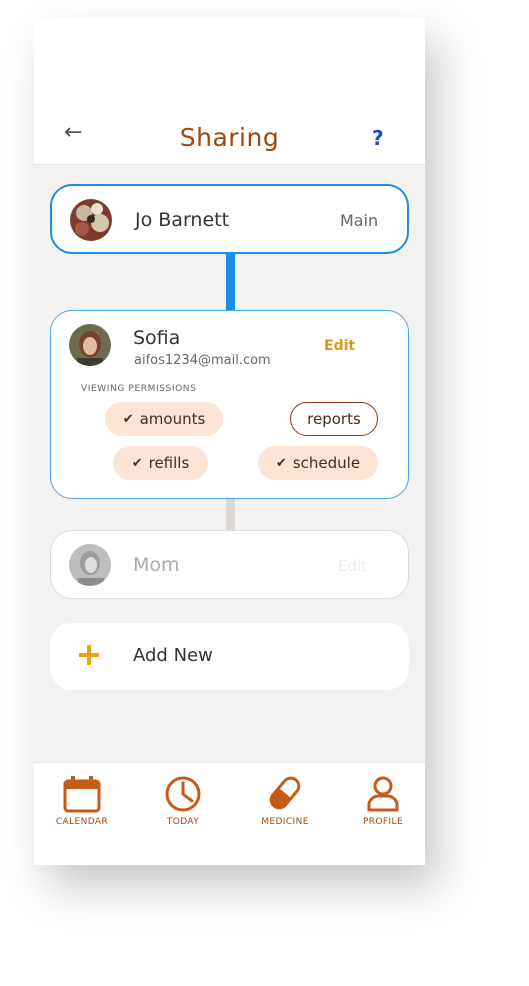 This screenshot has height=986, width=529. Describe the element at coordinates (359, 220) in the screenshot. I see `main-label: Main` at that location.